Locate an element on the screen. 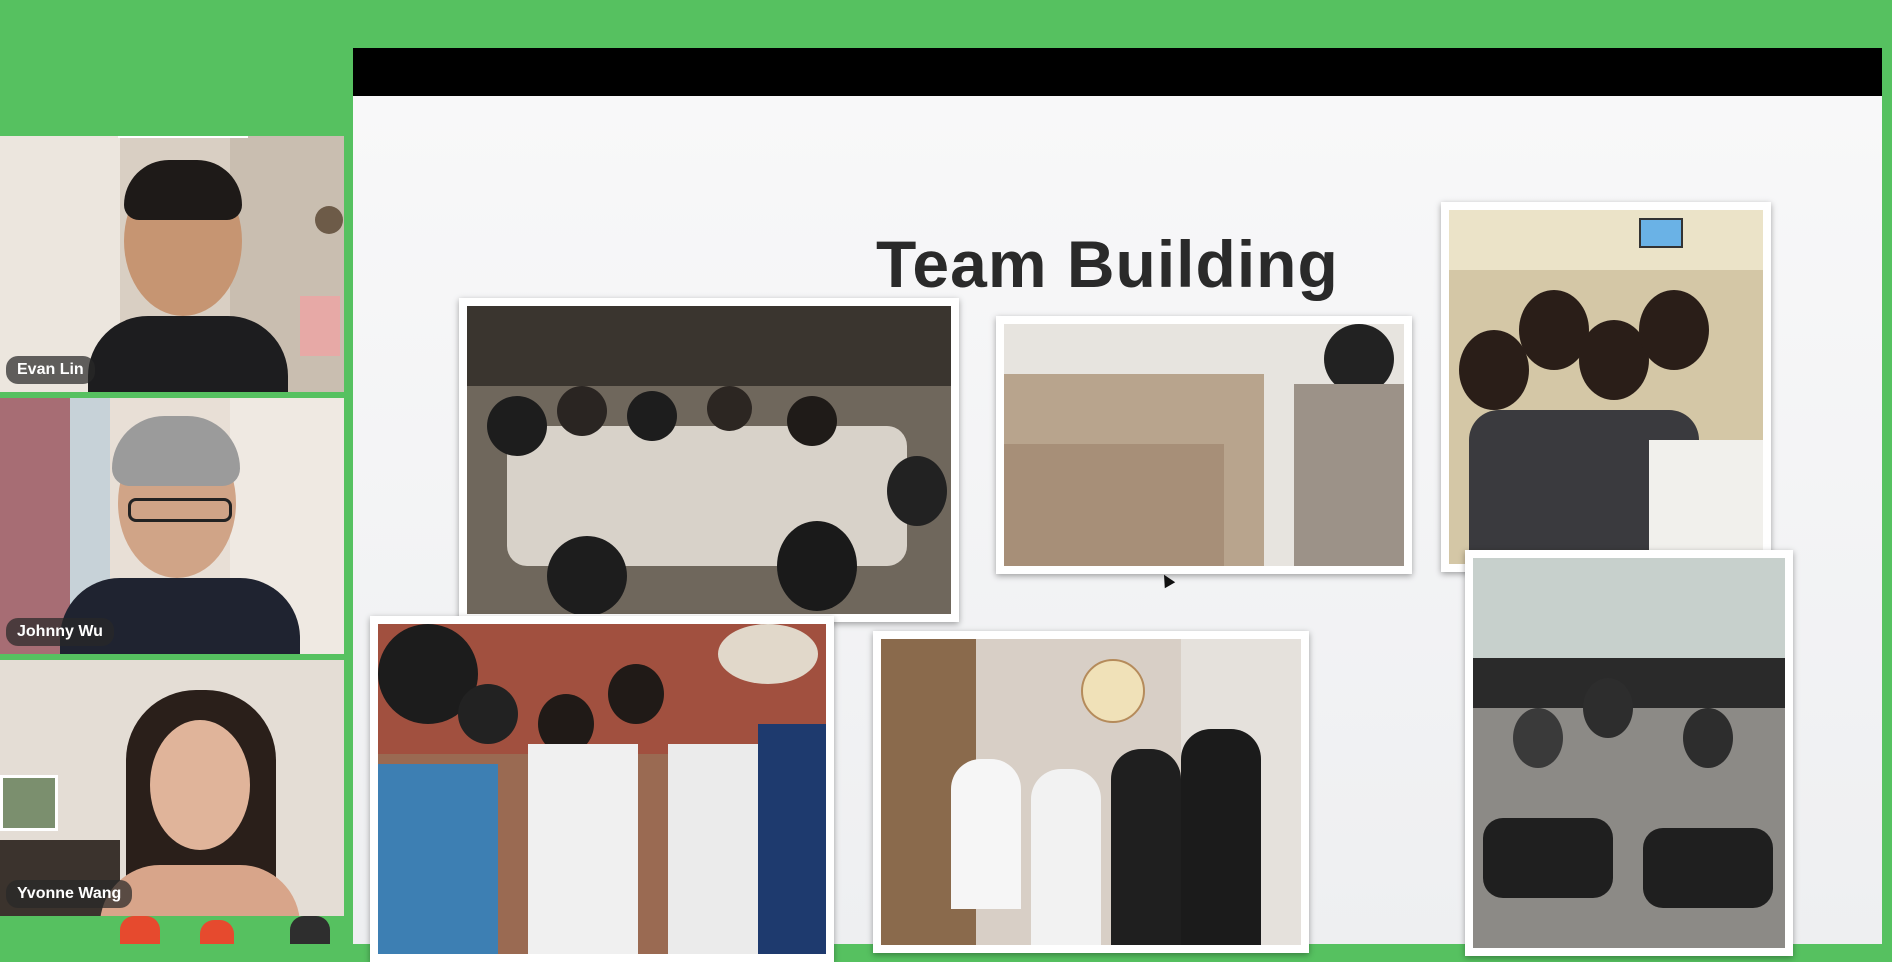 The image size is (1892, 962). participant-name-tag: Evan Lin is located at coordinates (50, 370).